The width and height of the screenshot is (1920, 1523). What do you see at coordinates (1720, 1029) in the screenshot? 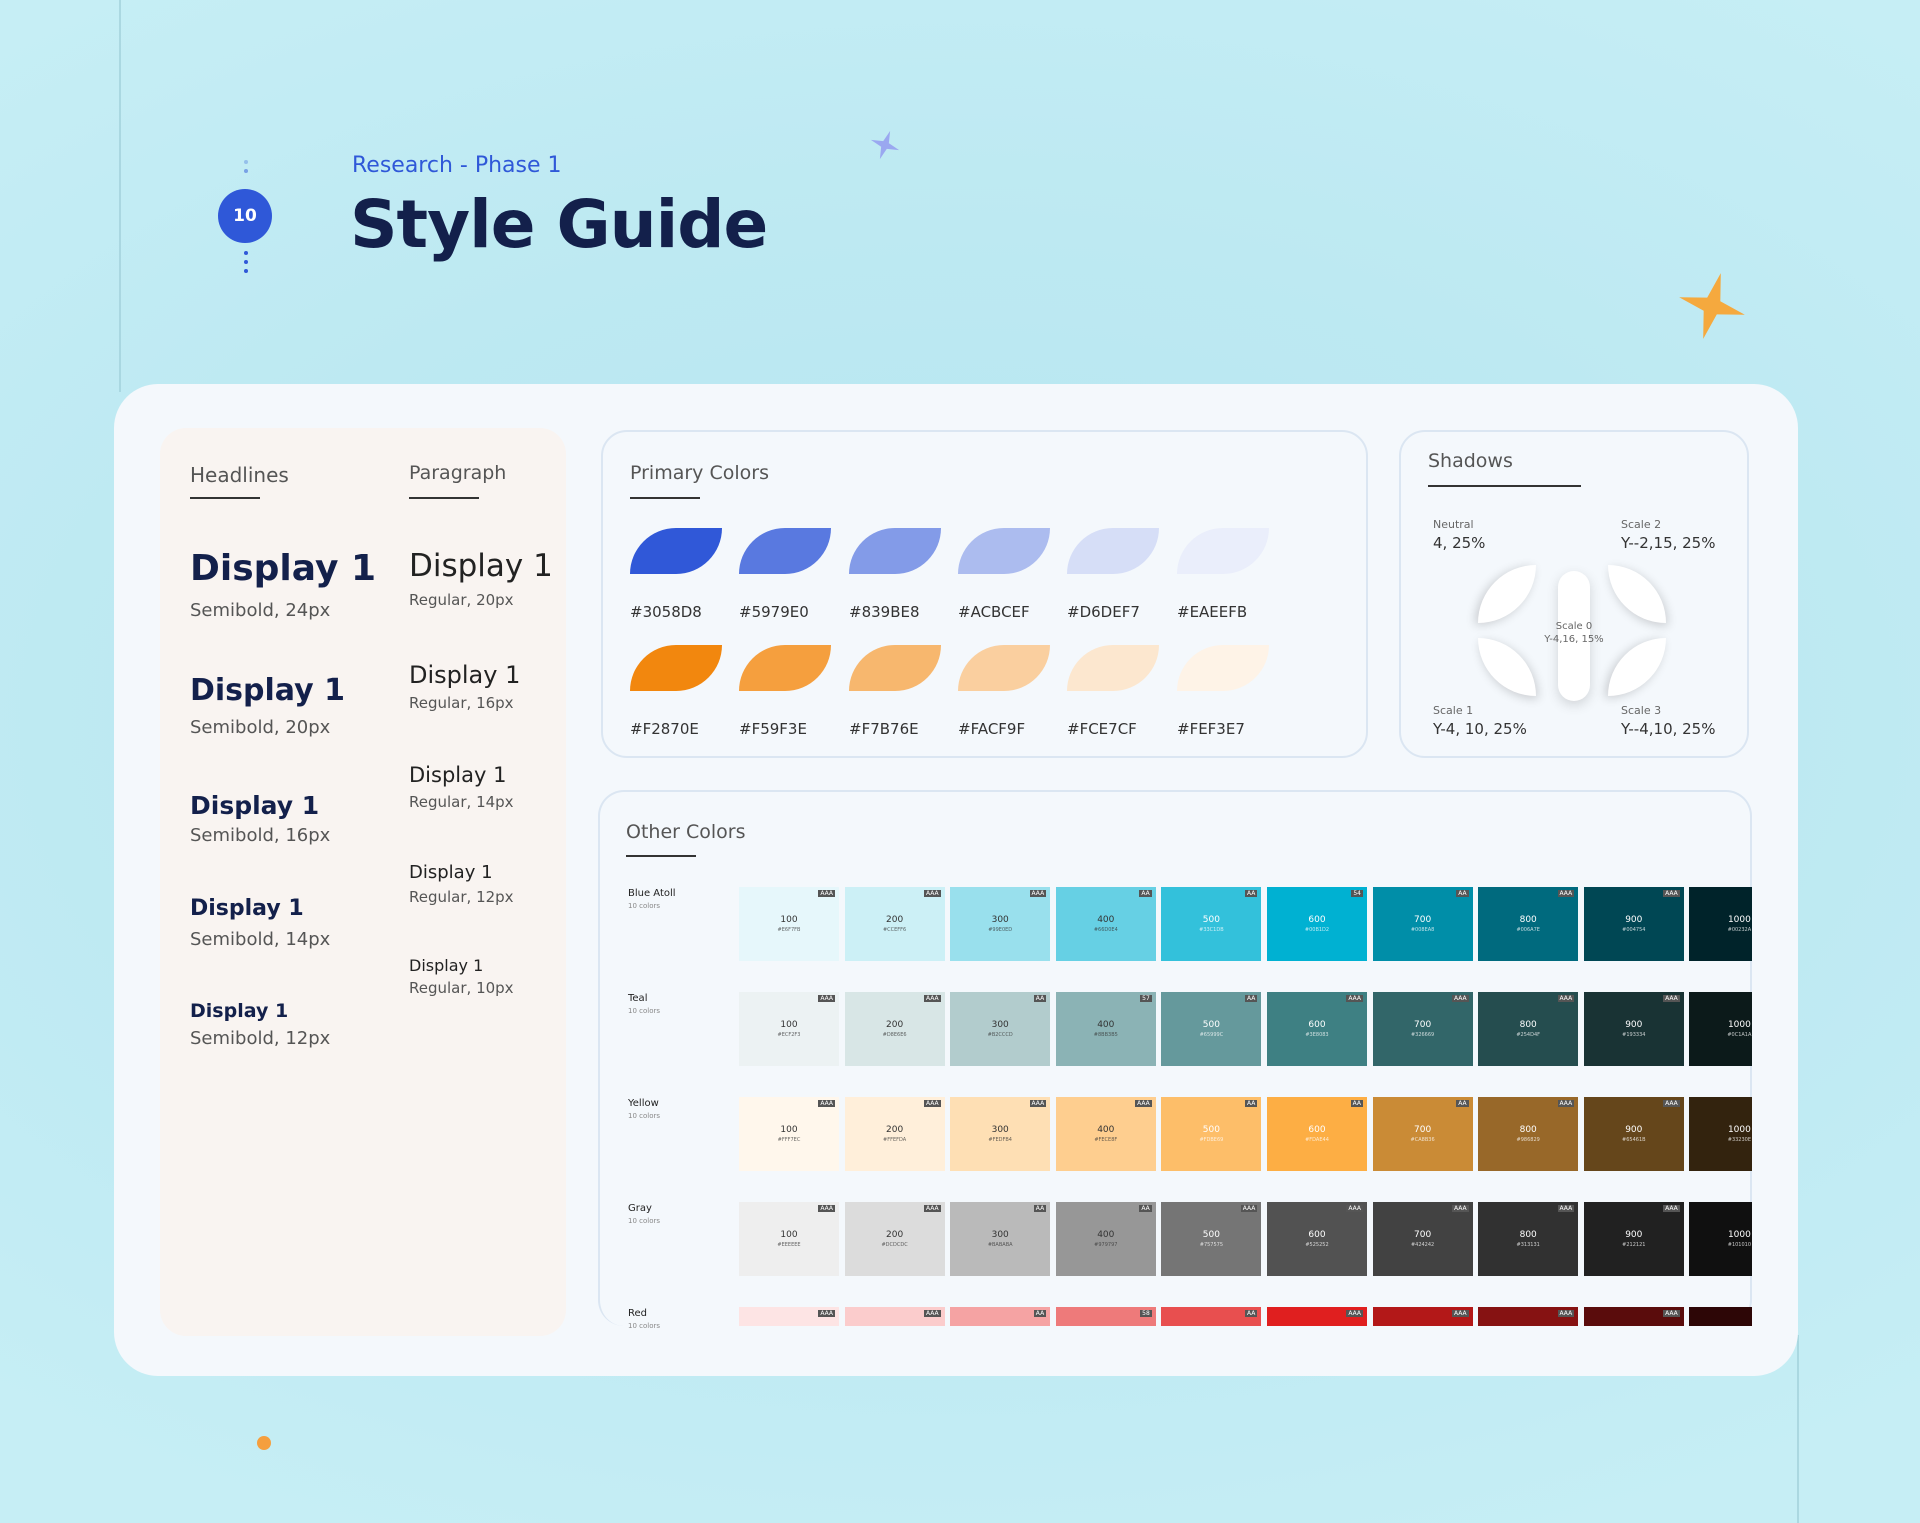
I see `color-swatch: AAA1000#0C1A1A` at bounding box center [1720, 1029].